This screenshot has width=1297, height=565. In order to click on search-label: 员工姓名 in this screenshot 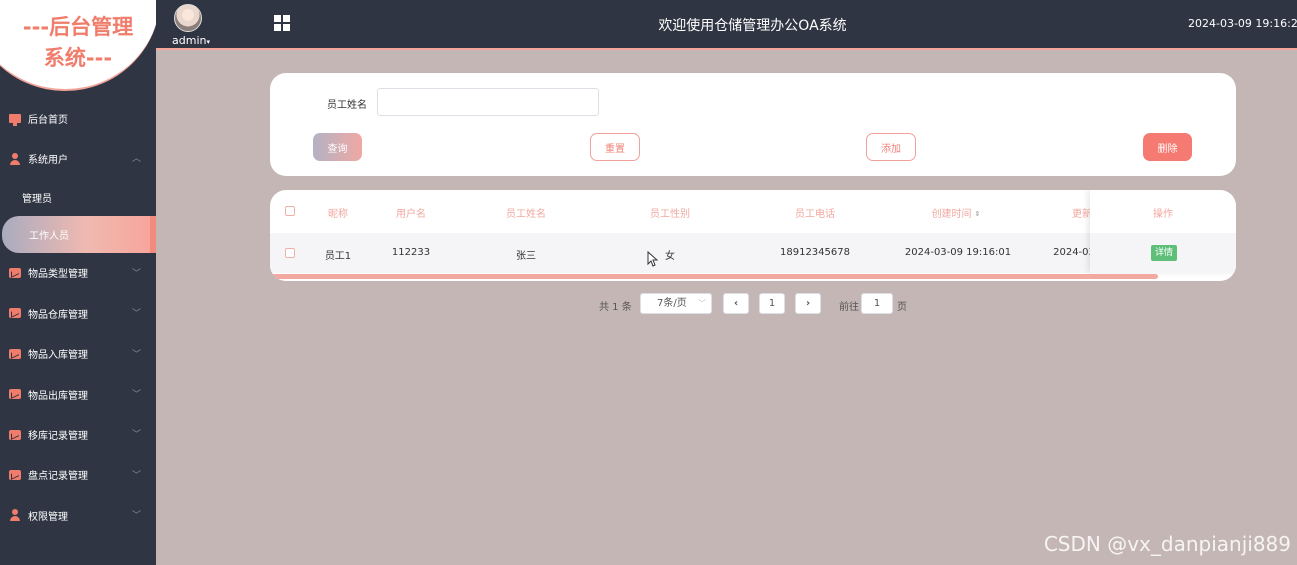, I will do `click(347, 105)`.